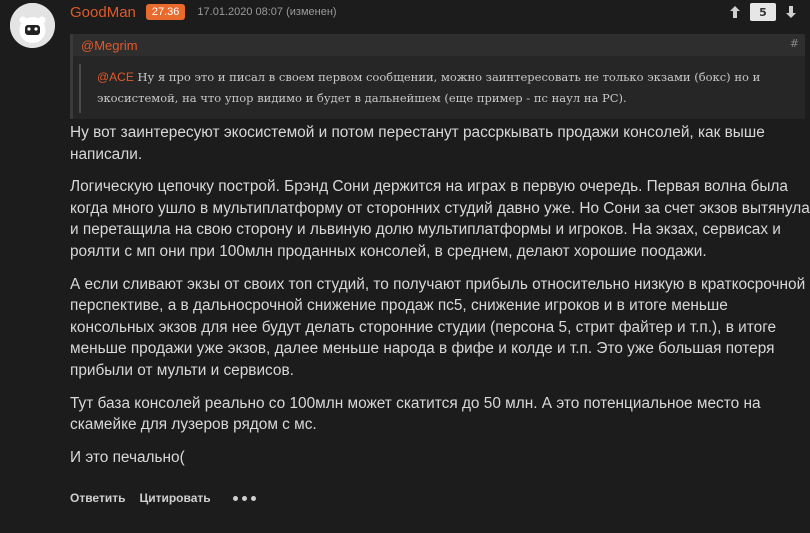  What do you see at coordinates (244, 498) in the screenshot?
I see `more-dots-icon` at bounding box center [244, 498].